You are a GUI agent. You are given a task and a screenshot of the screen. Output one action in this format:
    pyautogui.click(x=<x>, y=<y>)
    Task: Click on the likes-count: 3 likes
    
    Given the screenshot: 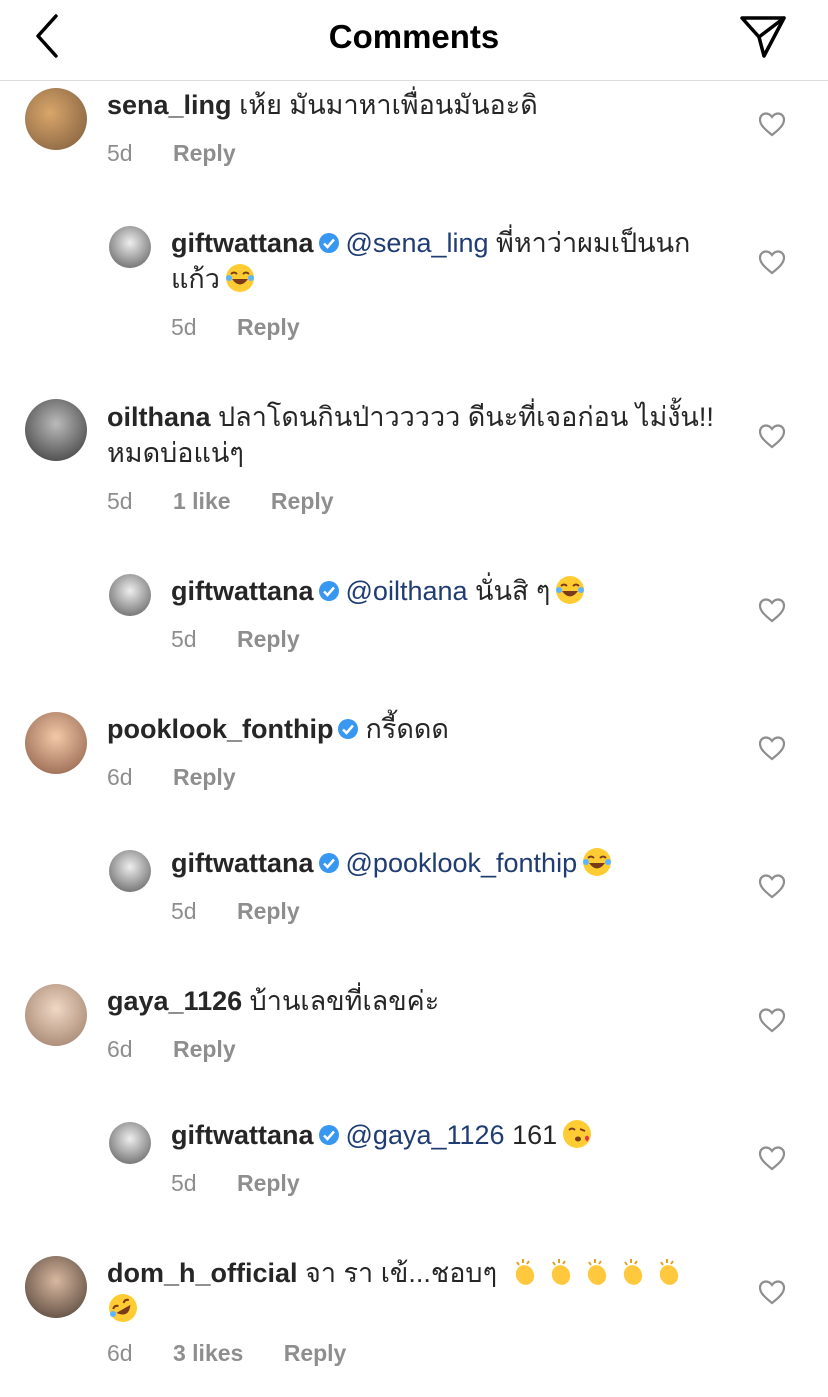 What is the action you would take?
    pyautogui.click(x=208, y=1353)
    